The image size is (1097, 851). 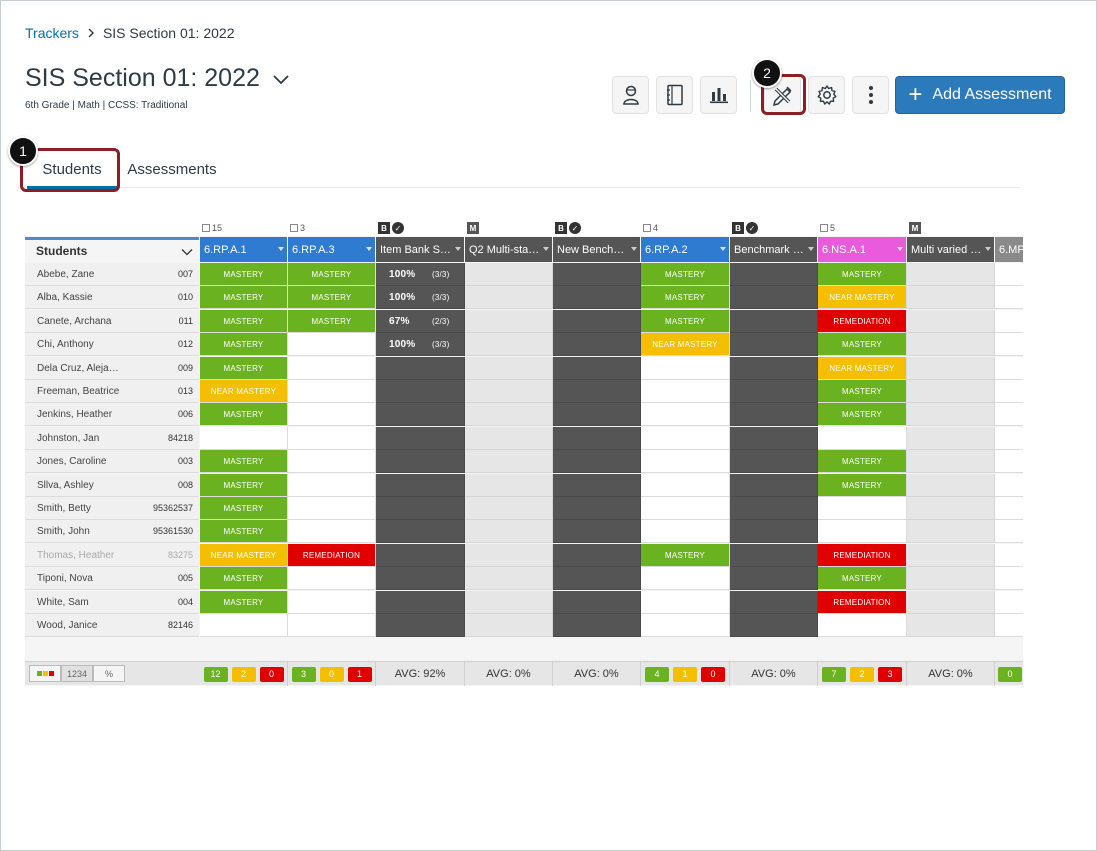 I want to click on column-header: 6.RP.A.3, so click(x=331, y=249).